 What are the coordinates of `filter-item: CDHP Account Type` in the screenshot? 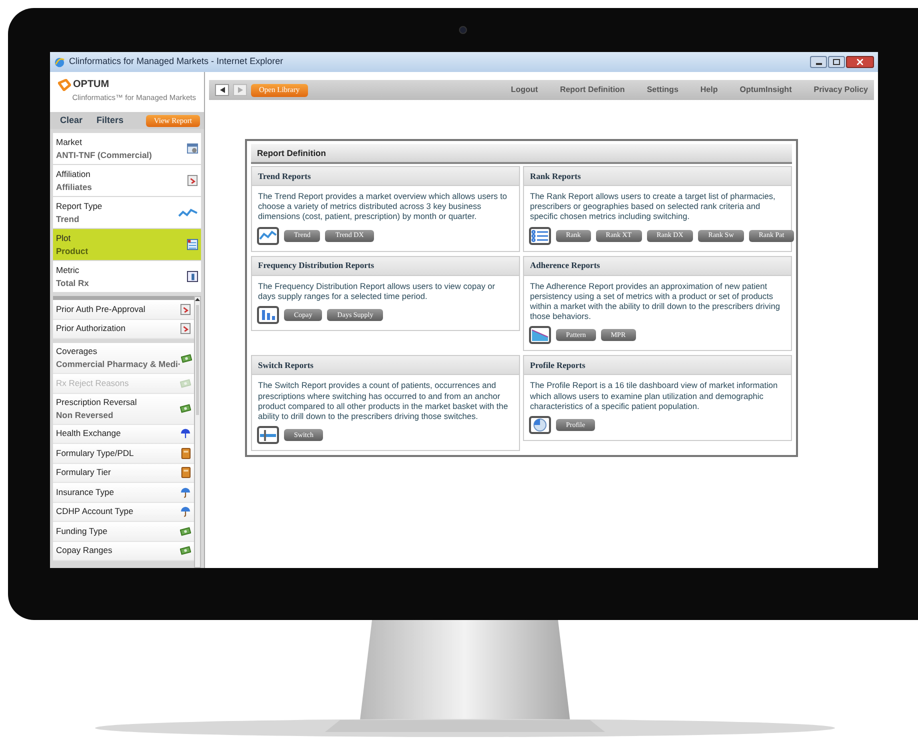 It's located at (123, 512).